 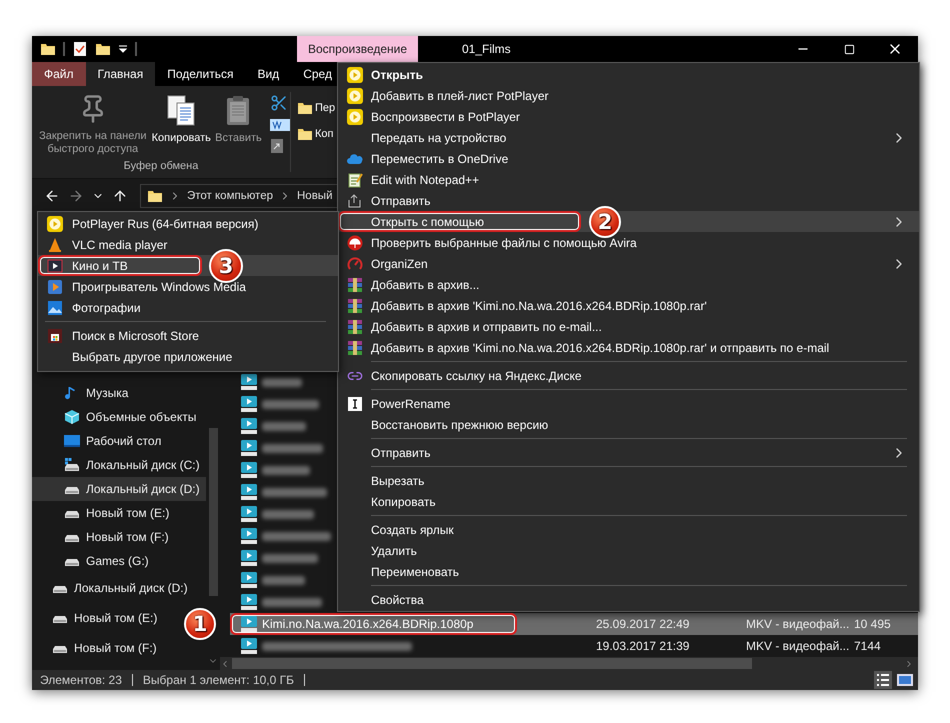 What do you see at coordinates (55, 308) in the screenshot?
I see `photo-icon` at bounding box center [55, 308].